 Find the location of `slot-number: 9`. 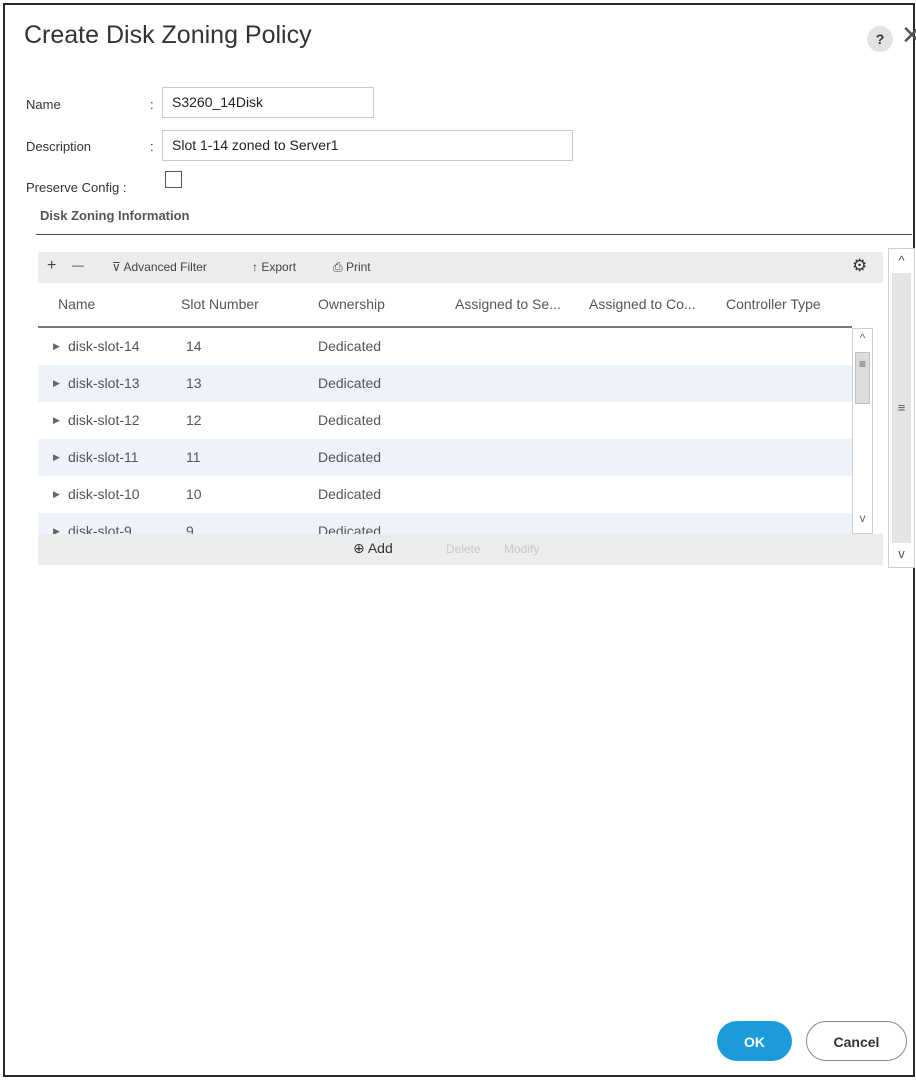

slot-number: 9 is located at coordinates (190, 528).